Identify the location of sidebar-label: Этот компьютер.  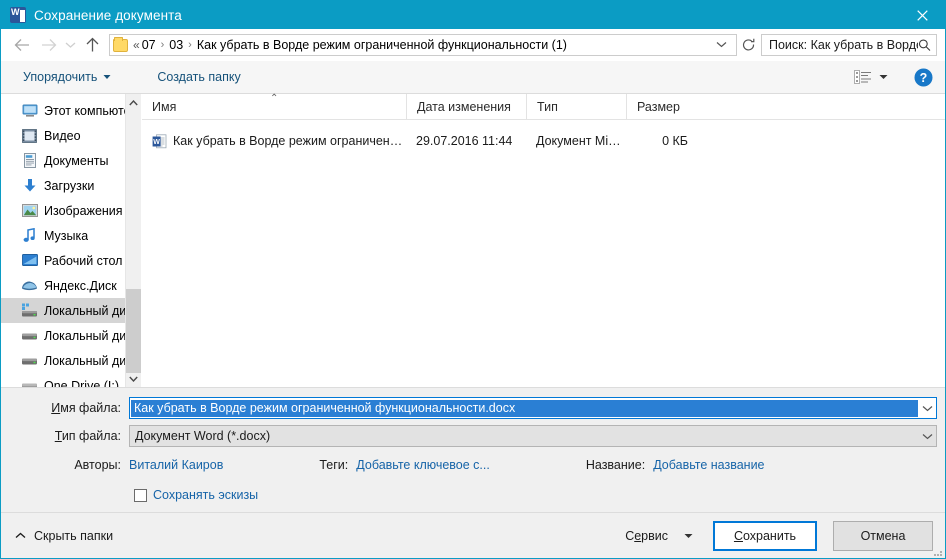
(91, 110).